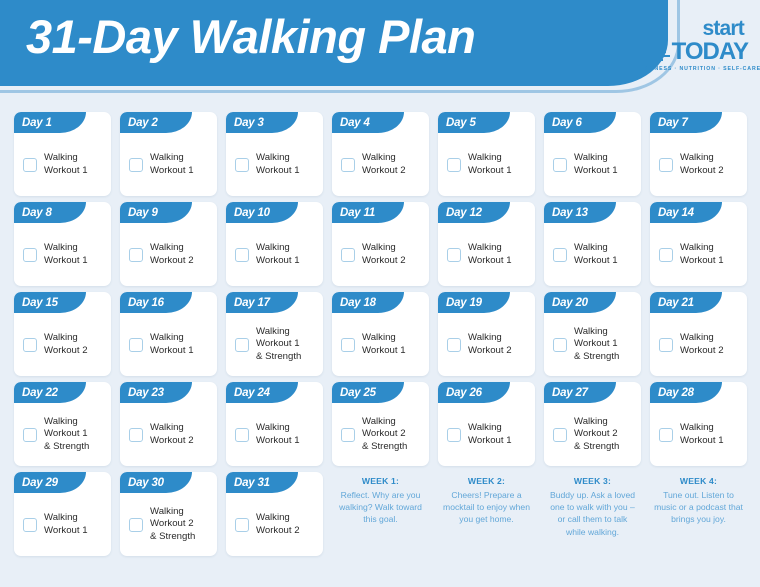  I want to click on day-card: Day 6 Walking Workout 1, so click(592, 154).